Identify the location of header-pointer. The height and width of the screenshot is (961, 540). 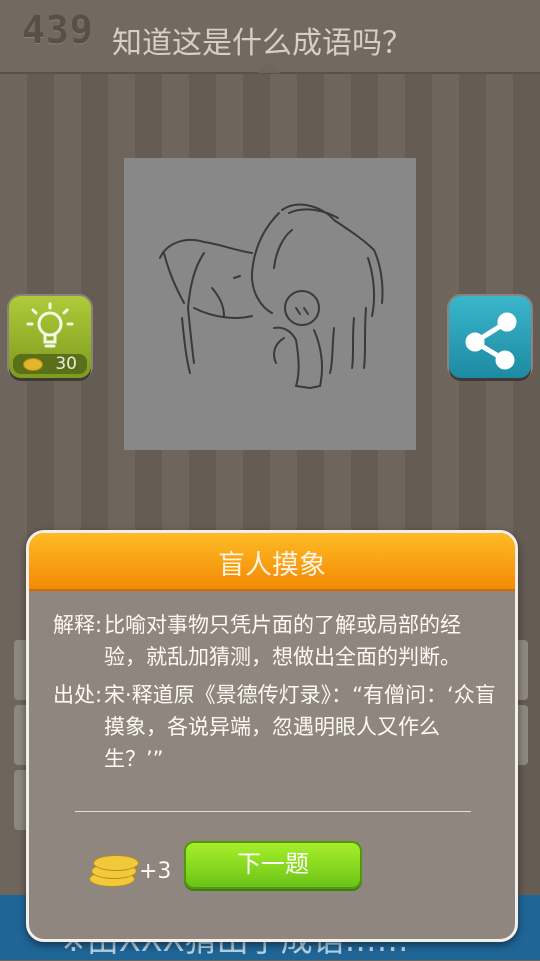
(269, 67).